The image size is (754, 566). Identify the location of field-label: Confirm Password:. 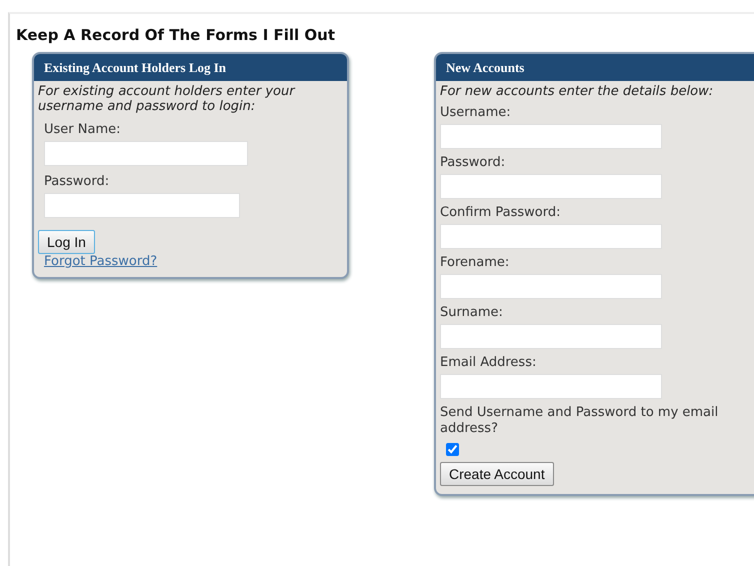
(501, 213).